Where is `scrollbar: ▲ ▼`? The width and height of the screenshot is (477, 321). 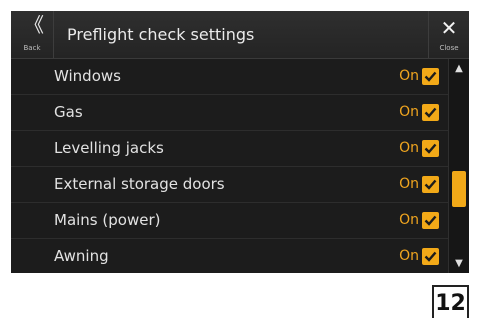
scrollbar: ▲ ▼ is located at coordinates (458, 166).